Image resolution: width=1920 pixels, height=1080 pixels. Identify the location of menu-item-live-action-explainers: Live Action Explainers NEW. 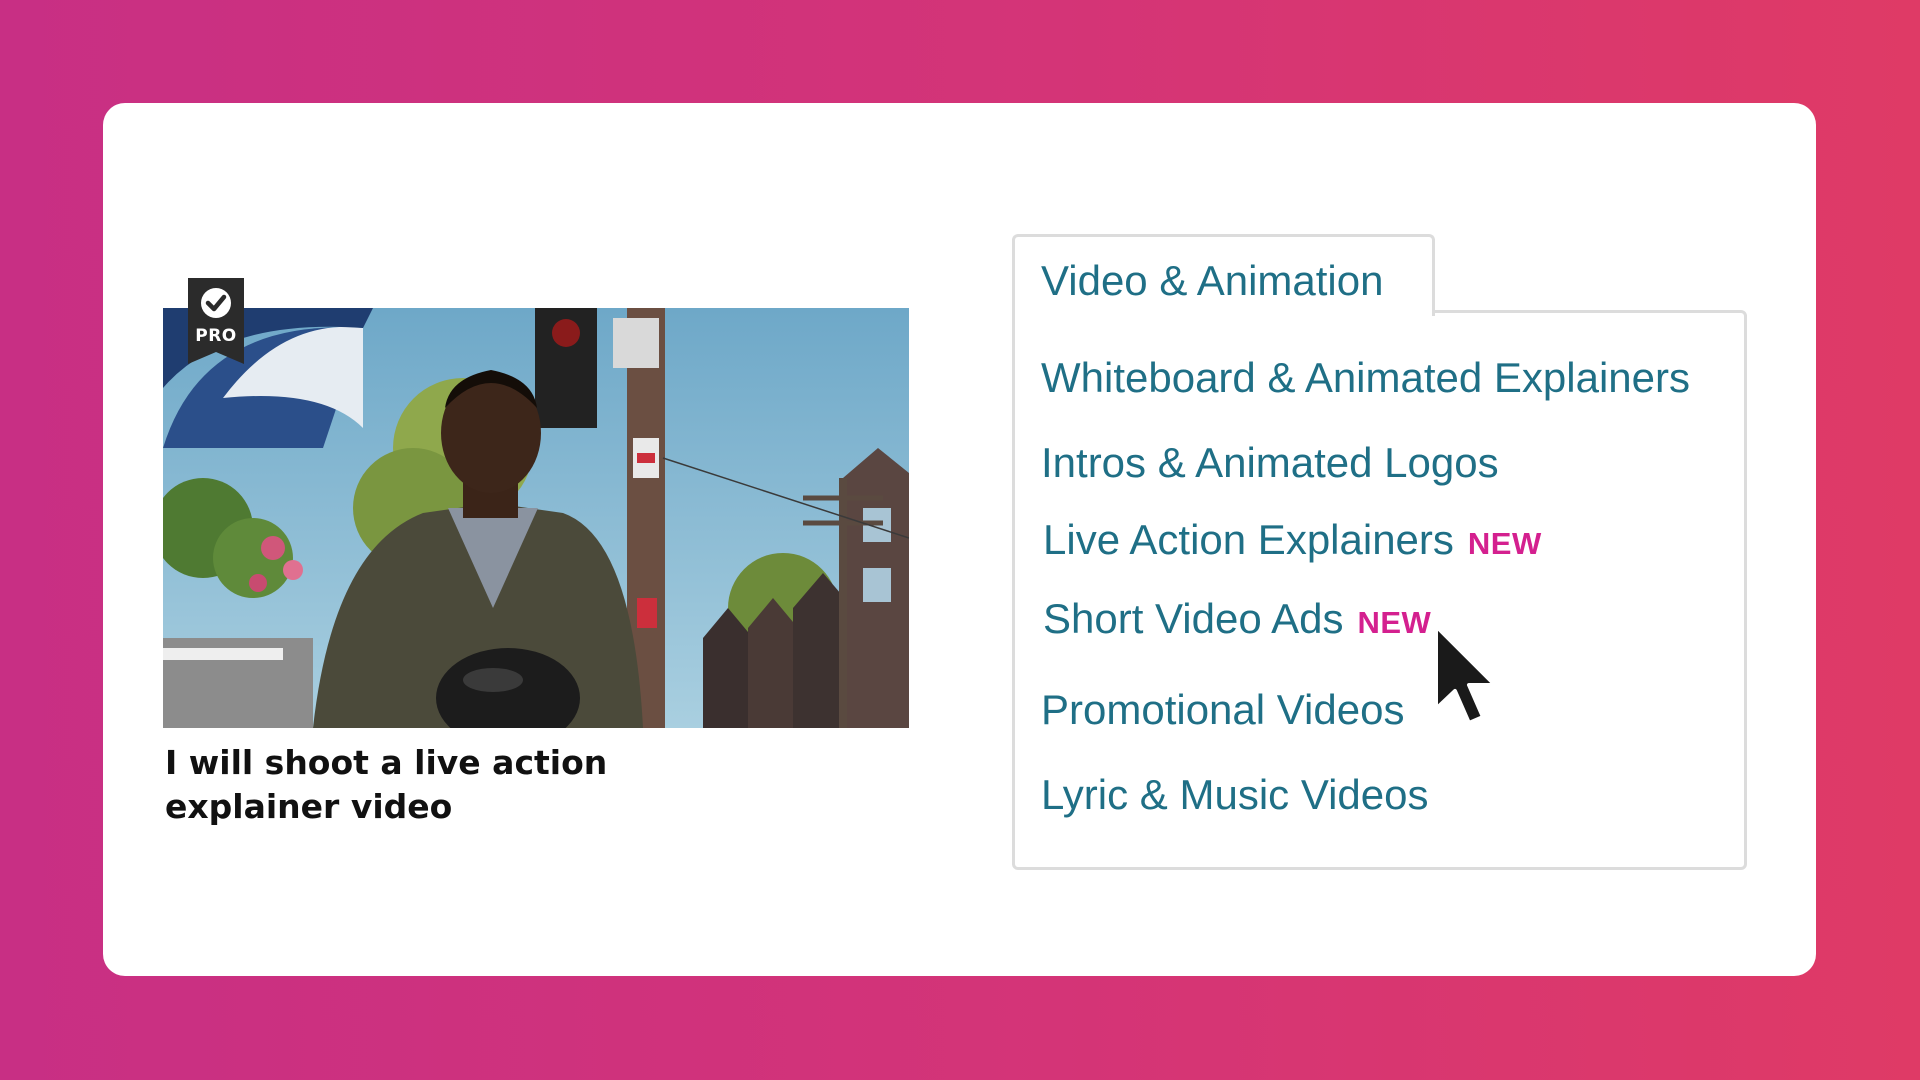
(1292, 542).